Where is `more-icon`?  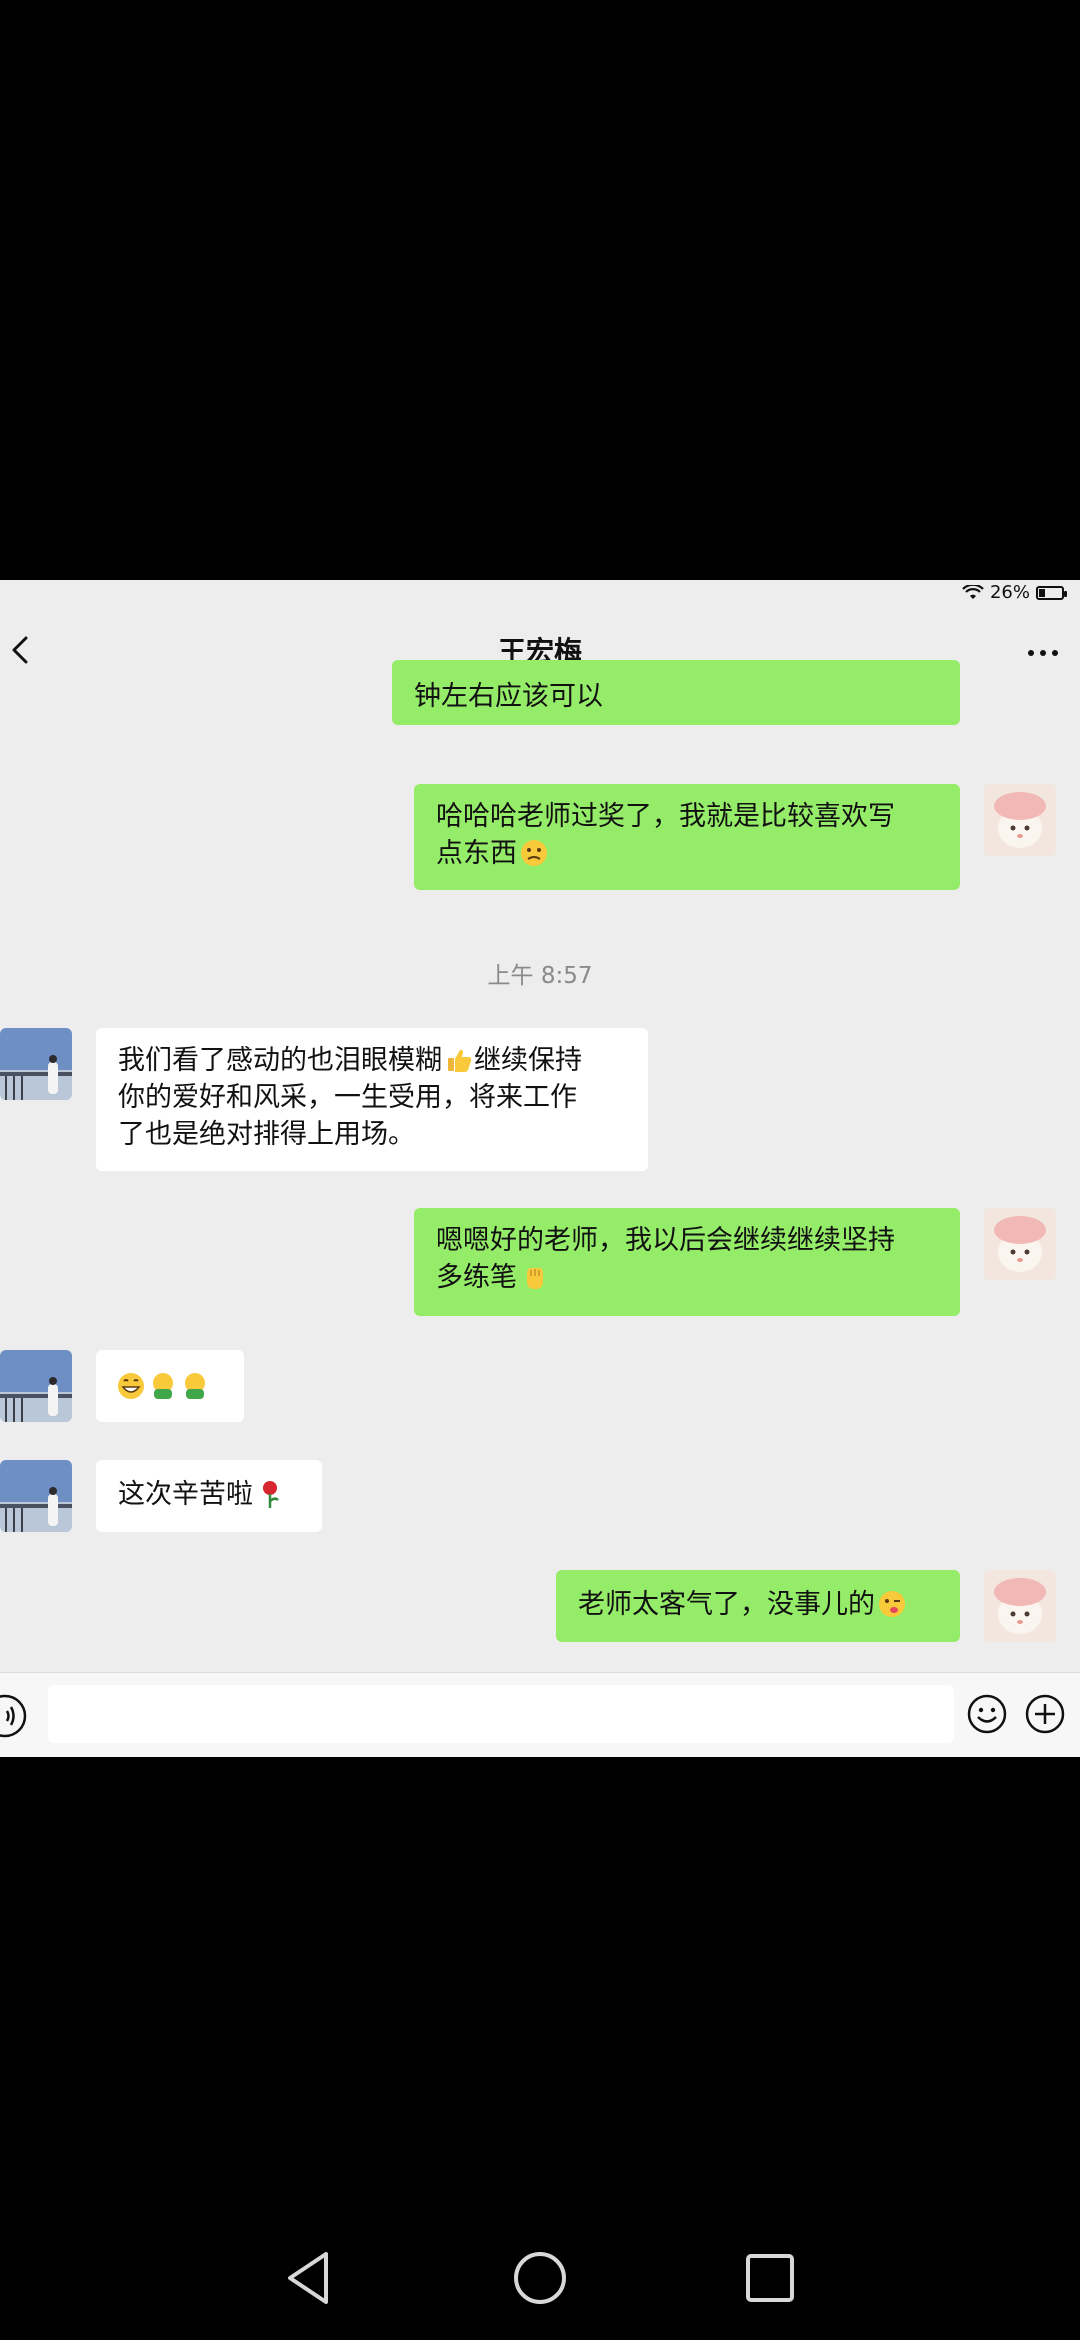 more-icon is located at coordinates (1043, 653).